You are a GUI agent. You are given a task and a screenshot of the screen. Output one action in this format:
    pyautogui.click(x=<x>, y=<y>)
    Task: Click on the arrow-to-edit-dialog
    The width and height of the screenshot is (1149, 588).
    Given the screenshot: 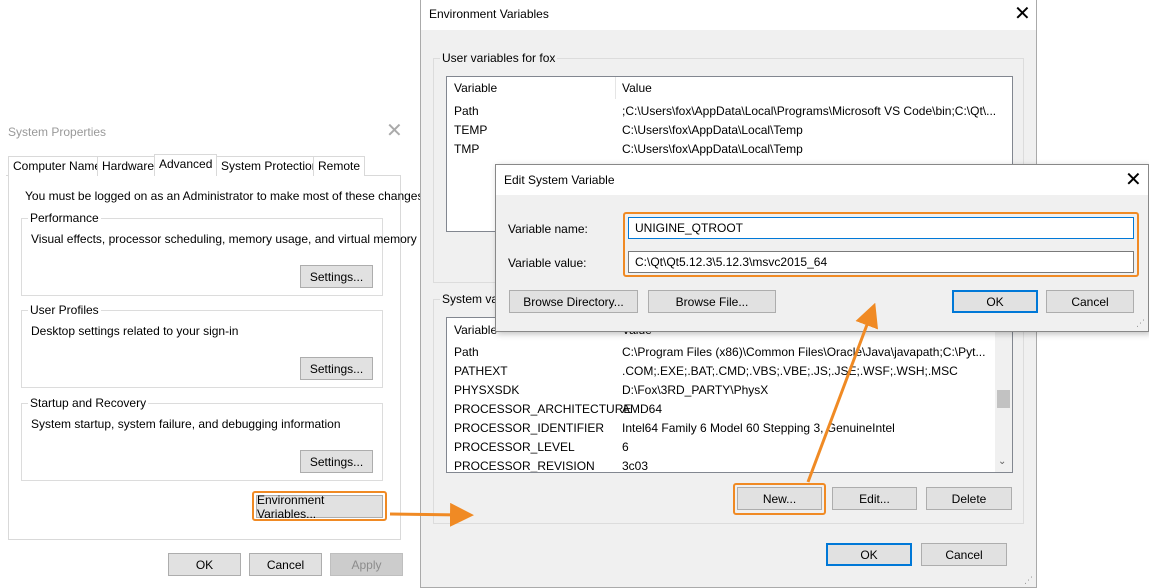 What is the action you would take?
    pyautogui.click(x=842, y=392)
    